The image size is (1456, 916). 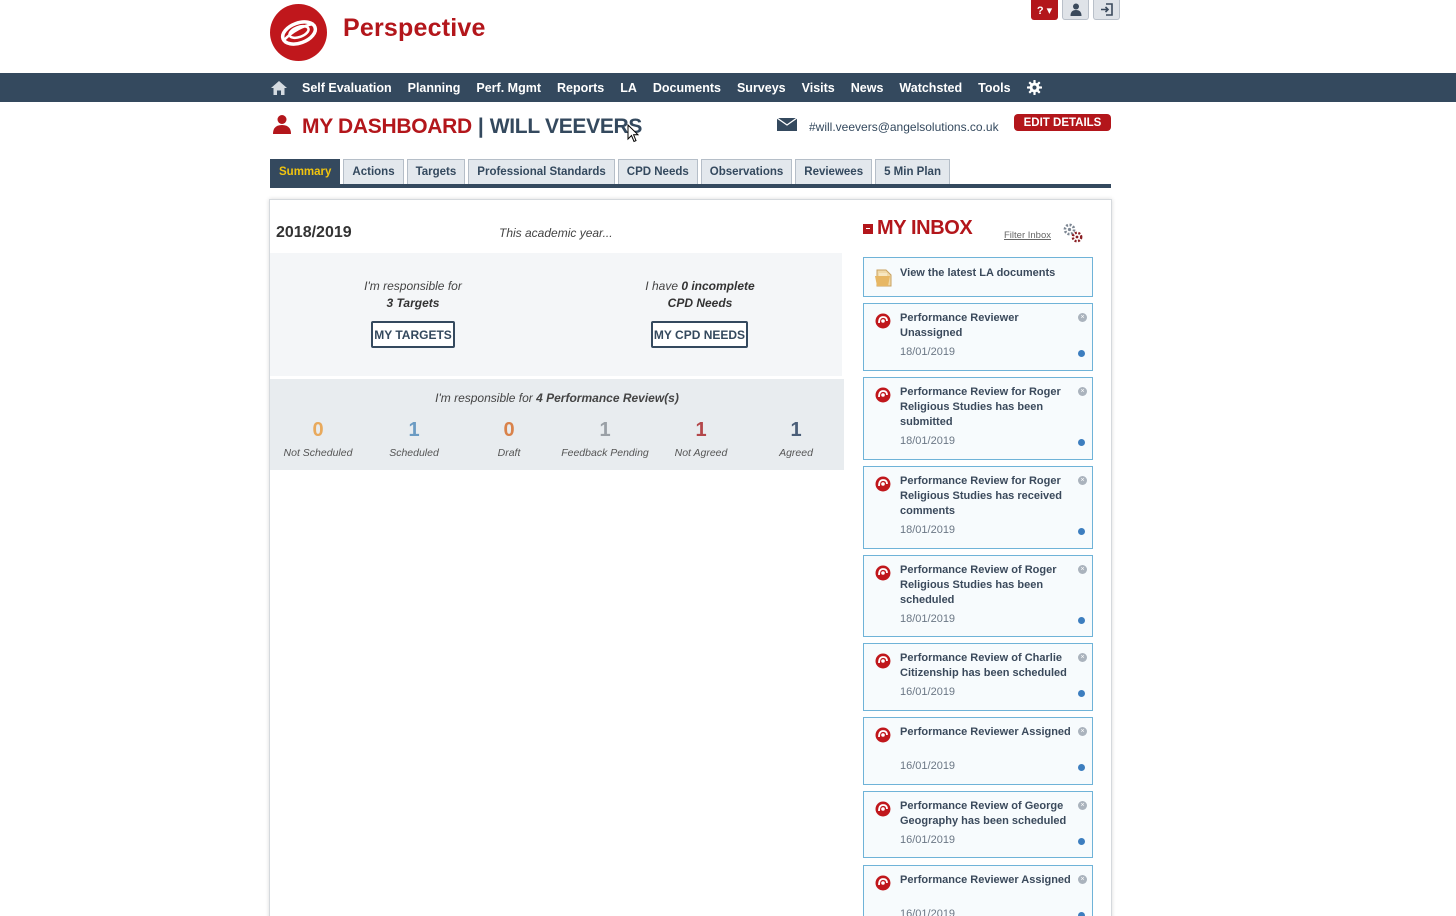 What do you see at coordinates (761, 88) in the screenshot?
I see `nav-surveys: Surveys` at bounding box center [761, 88].